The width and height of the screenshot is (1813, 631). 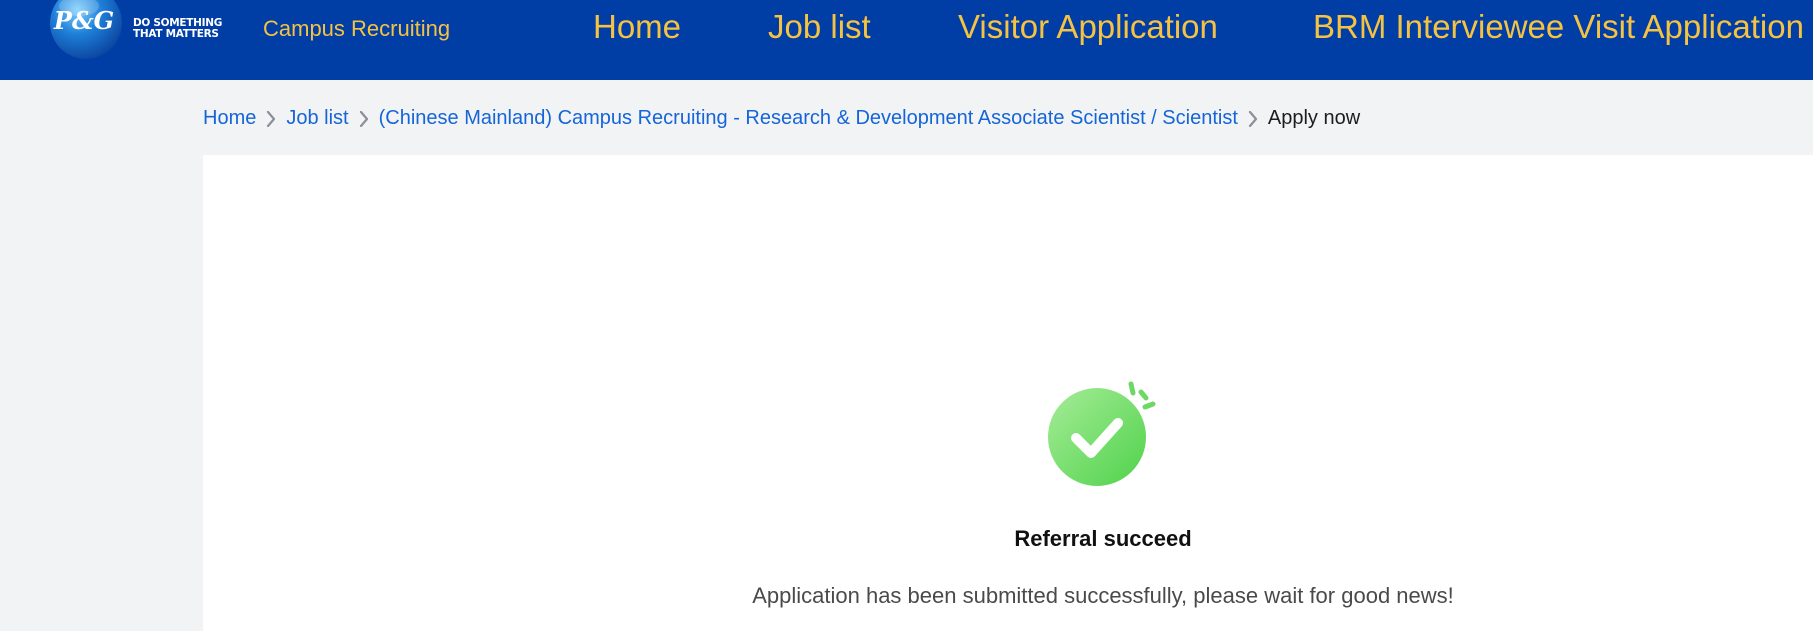 What do you see at coordinates (1314, 117) in the screenshot?
I see `breadcrumb-current-apply-now: Apply now` at bounding box center [1314, 117].